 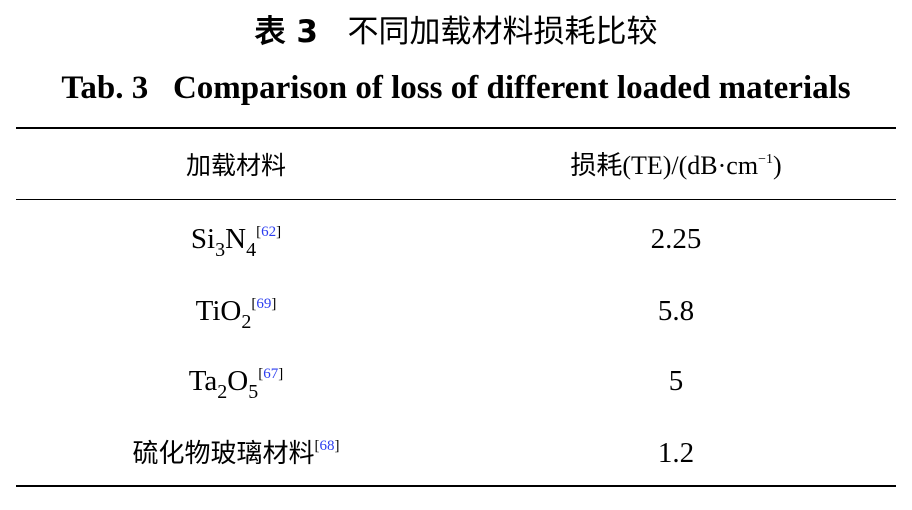 I want to click on material-element: TiO, so click(x=218, y=311).